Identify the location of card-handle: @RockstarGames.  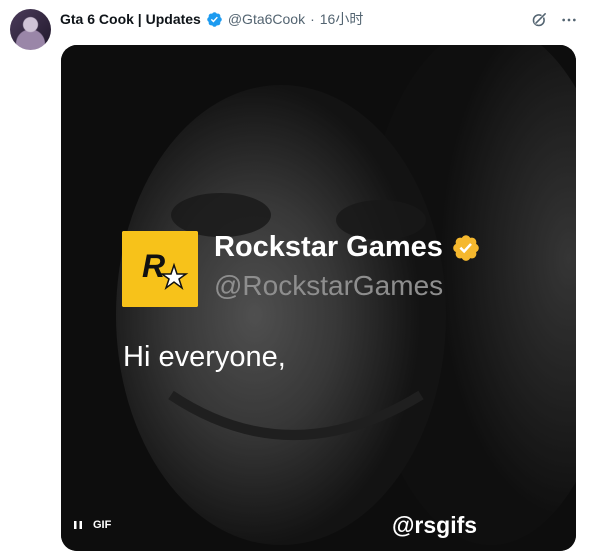
(329, 285).